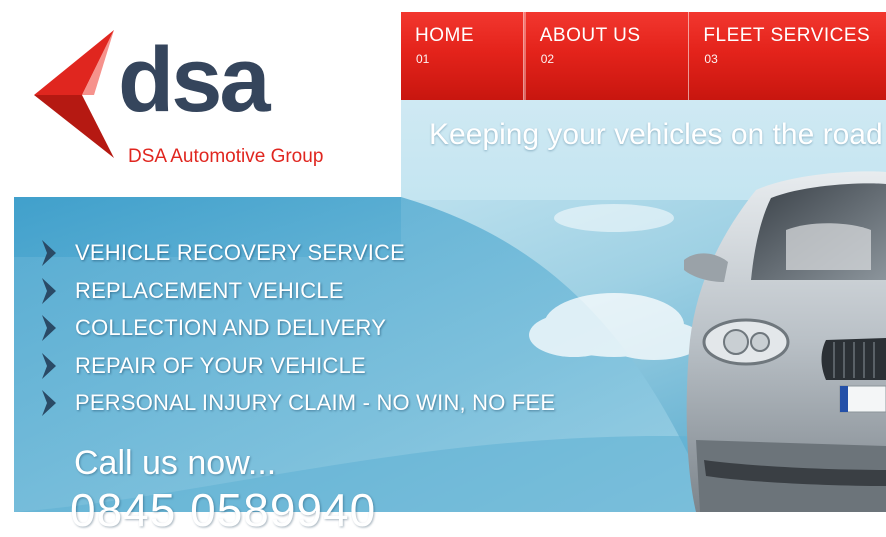  Describe the element at coordinates (606, 56) in the screenshot. I see `nav-item-about-us: ABOUT US 02` at that location.